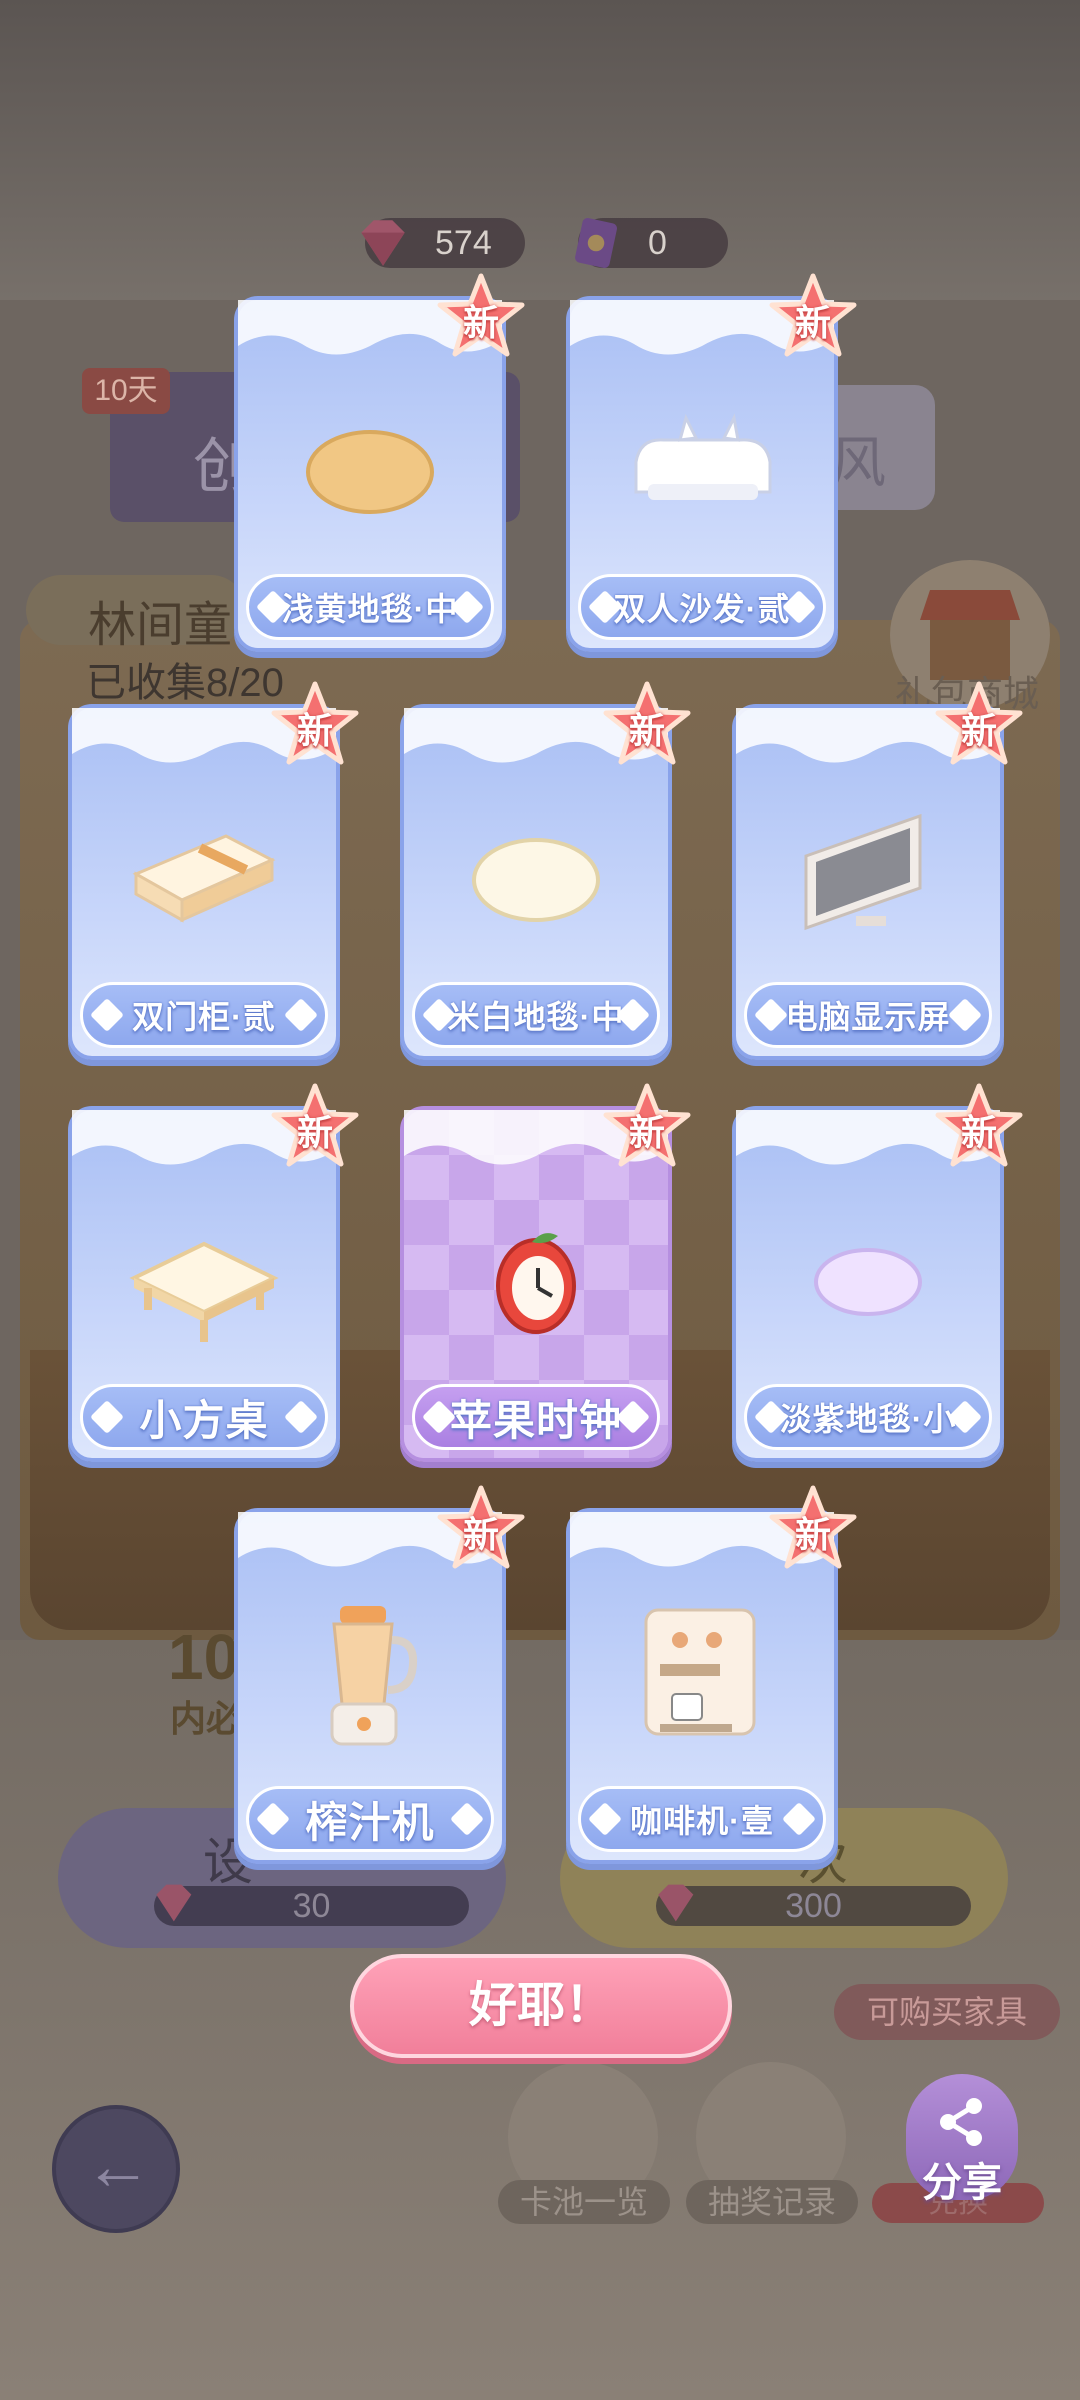  I want to click on guarantee-sub: 内必, so click(206, 1718).